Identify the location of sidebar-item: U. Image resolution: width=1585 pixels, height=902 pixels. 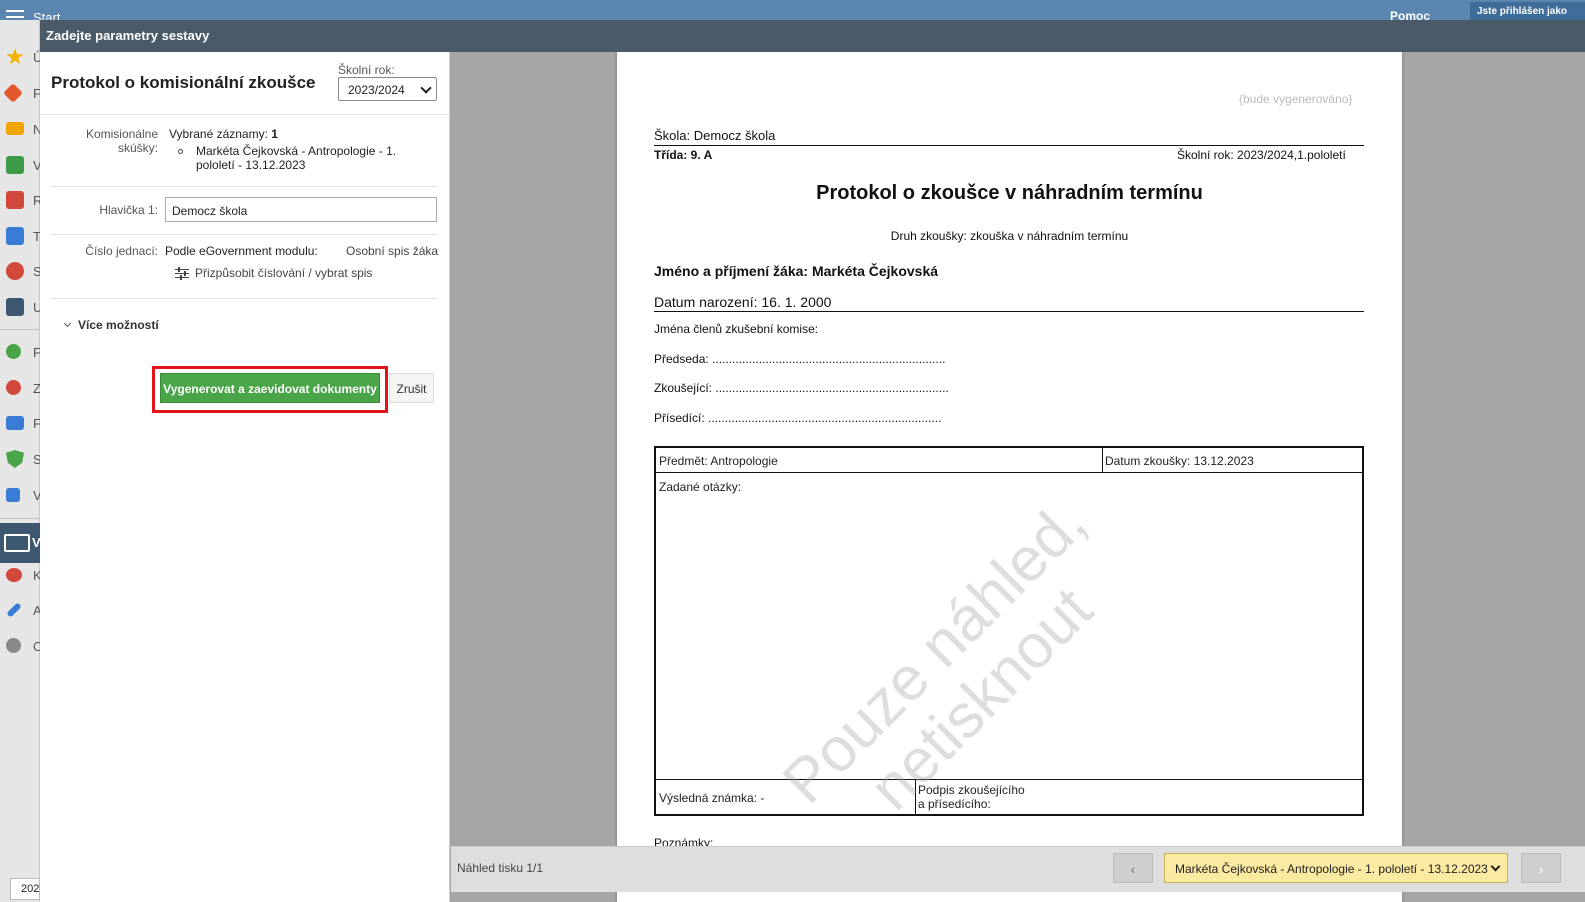
(24, 308).